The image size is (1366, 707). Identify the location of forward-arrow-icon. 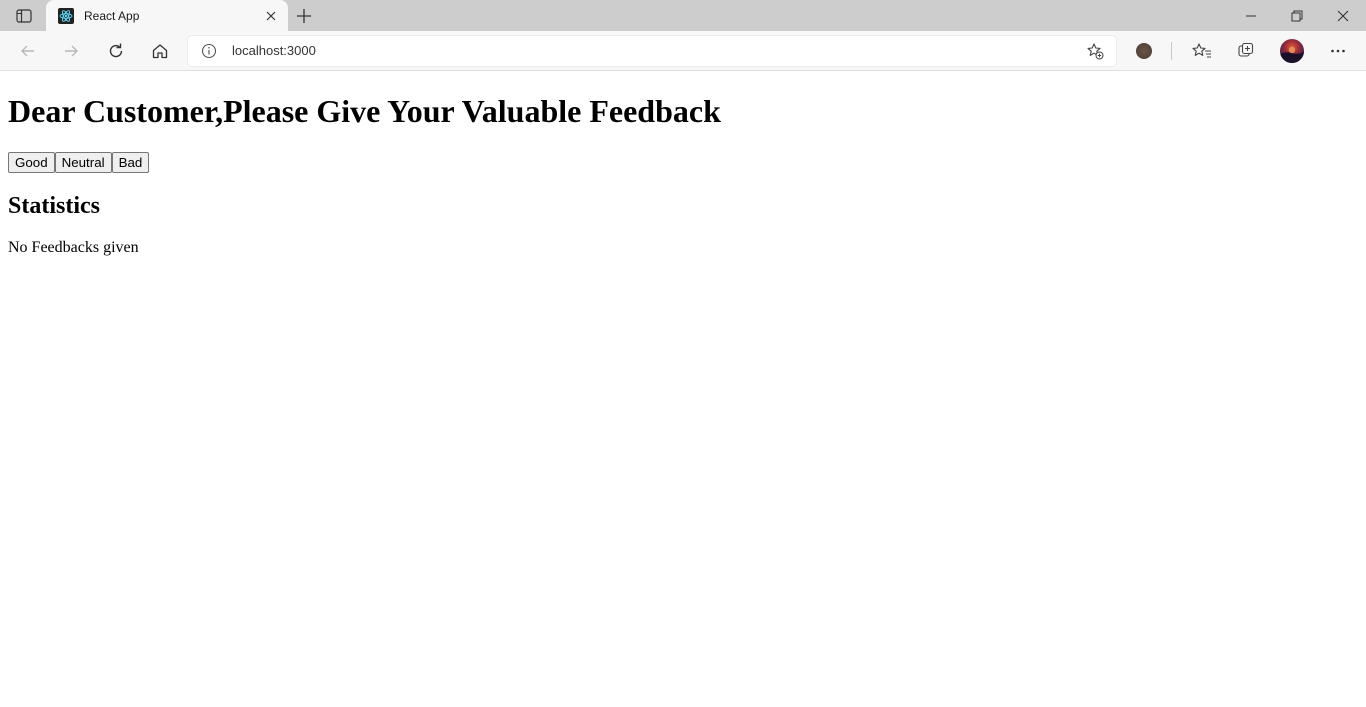
(71, 51).